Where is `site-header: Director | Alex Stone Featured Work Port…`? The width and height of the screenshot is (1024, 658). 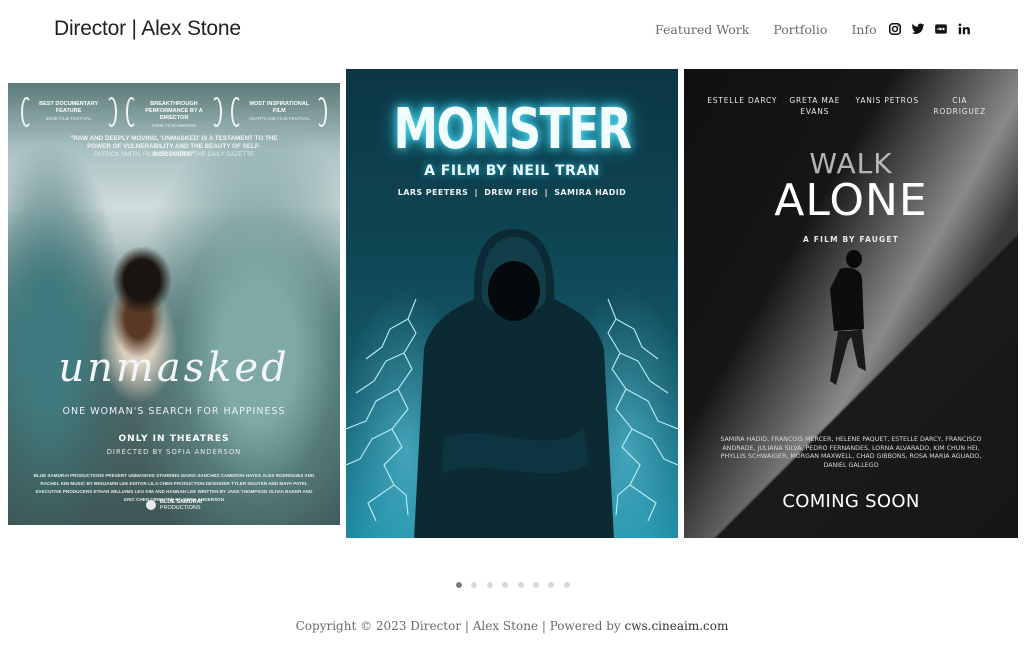
site-header: Director | Alex Stone Featured Work Port… is located at coordinates (512, 31).